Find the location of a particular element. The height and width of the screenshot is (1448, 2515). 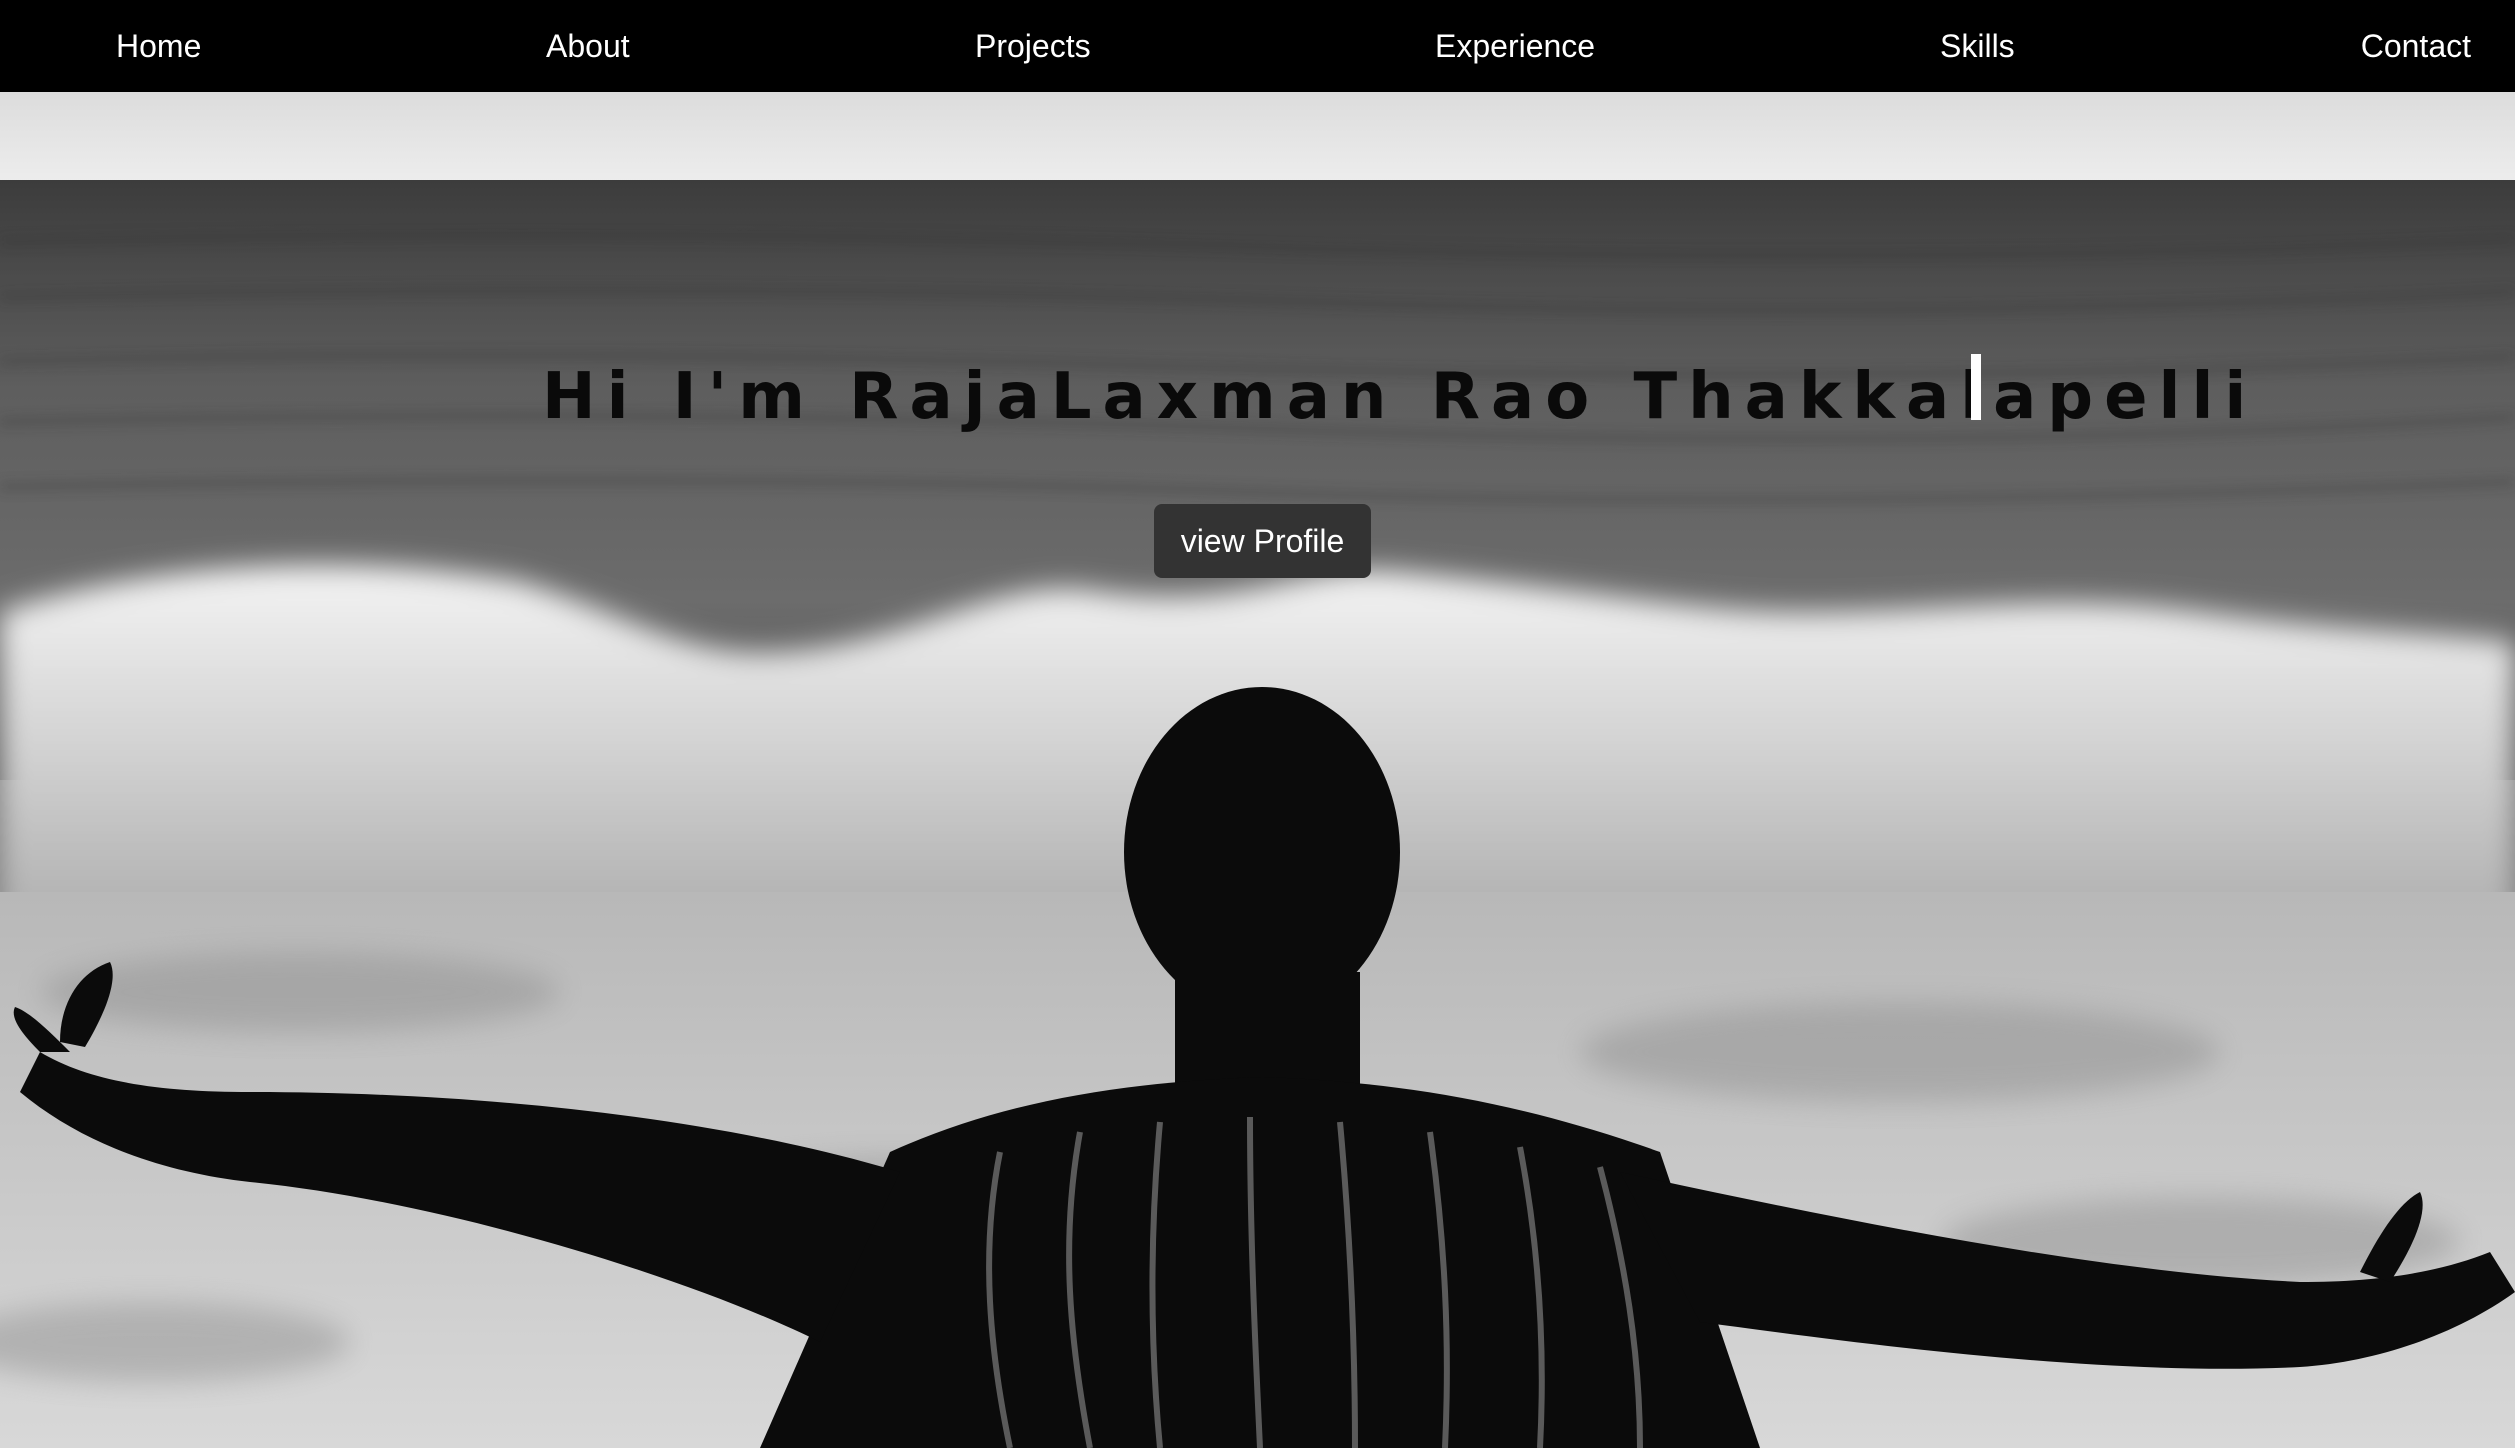

view-profile-button: view Profile is located at coordinates (1262, 541).